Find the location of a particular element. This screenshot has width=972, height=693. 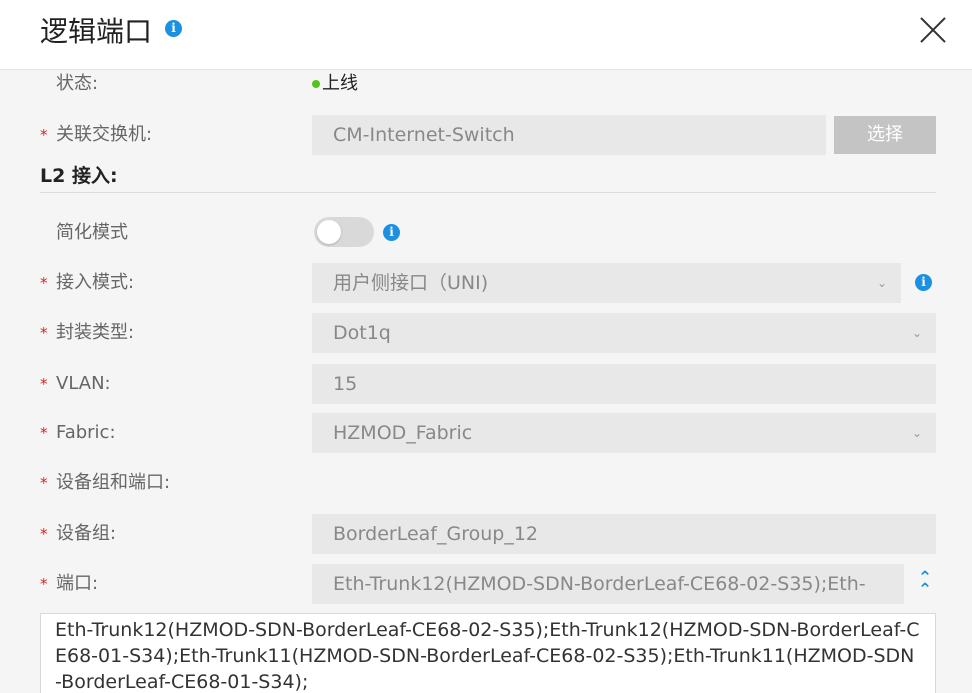

switch-field: CM-Internet-Switch is located at coordinates (569, 135).